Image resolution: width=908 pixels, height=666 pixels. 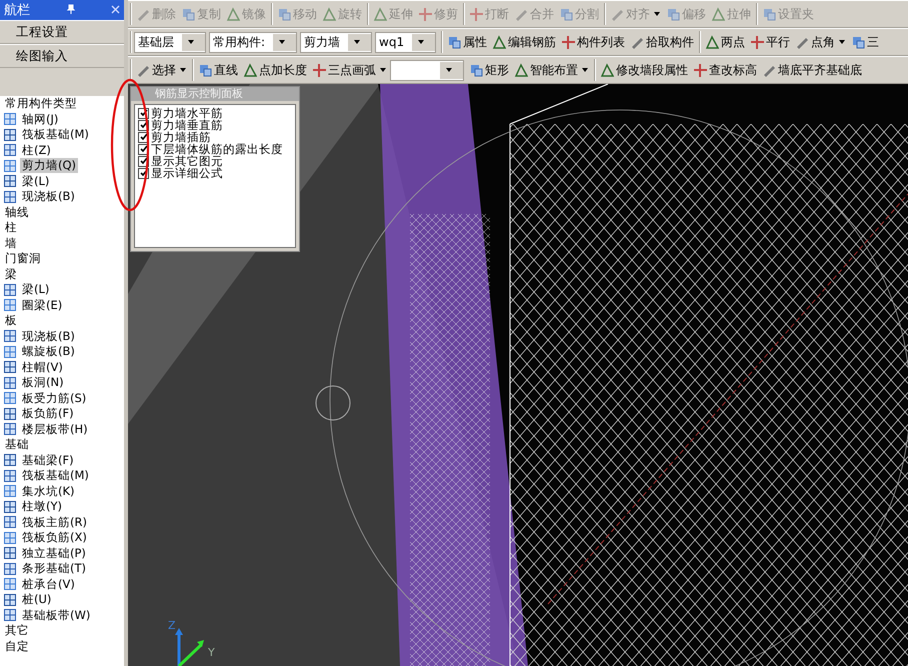 I want to click on tree-item: 剪力墙(Q), so click(x=49, y=166).